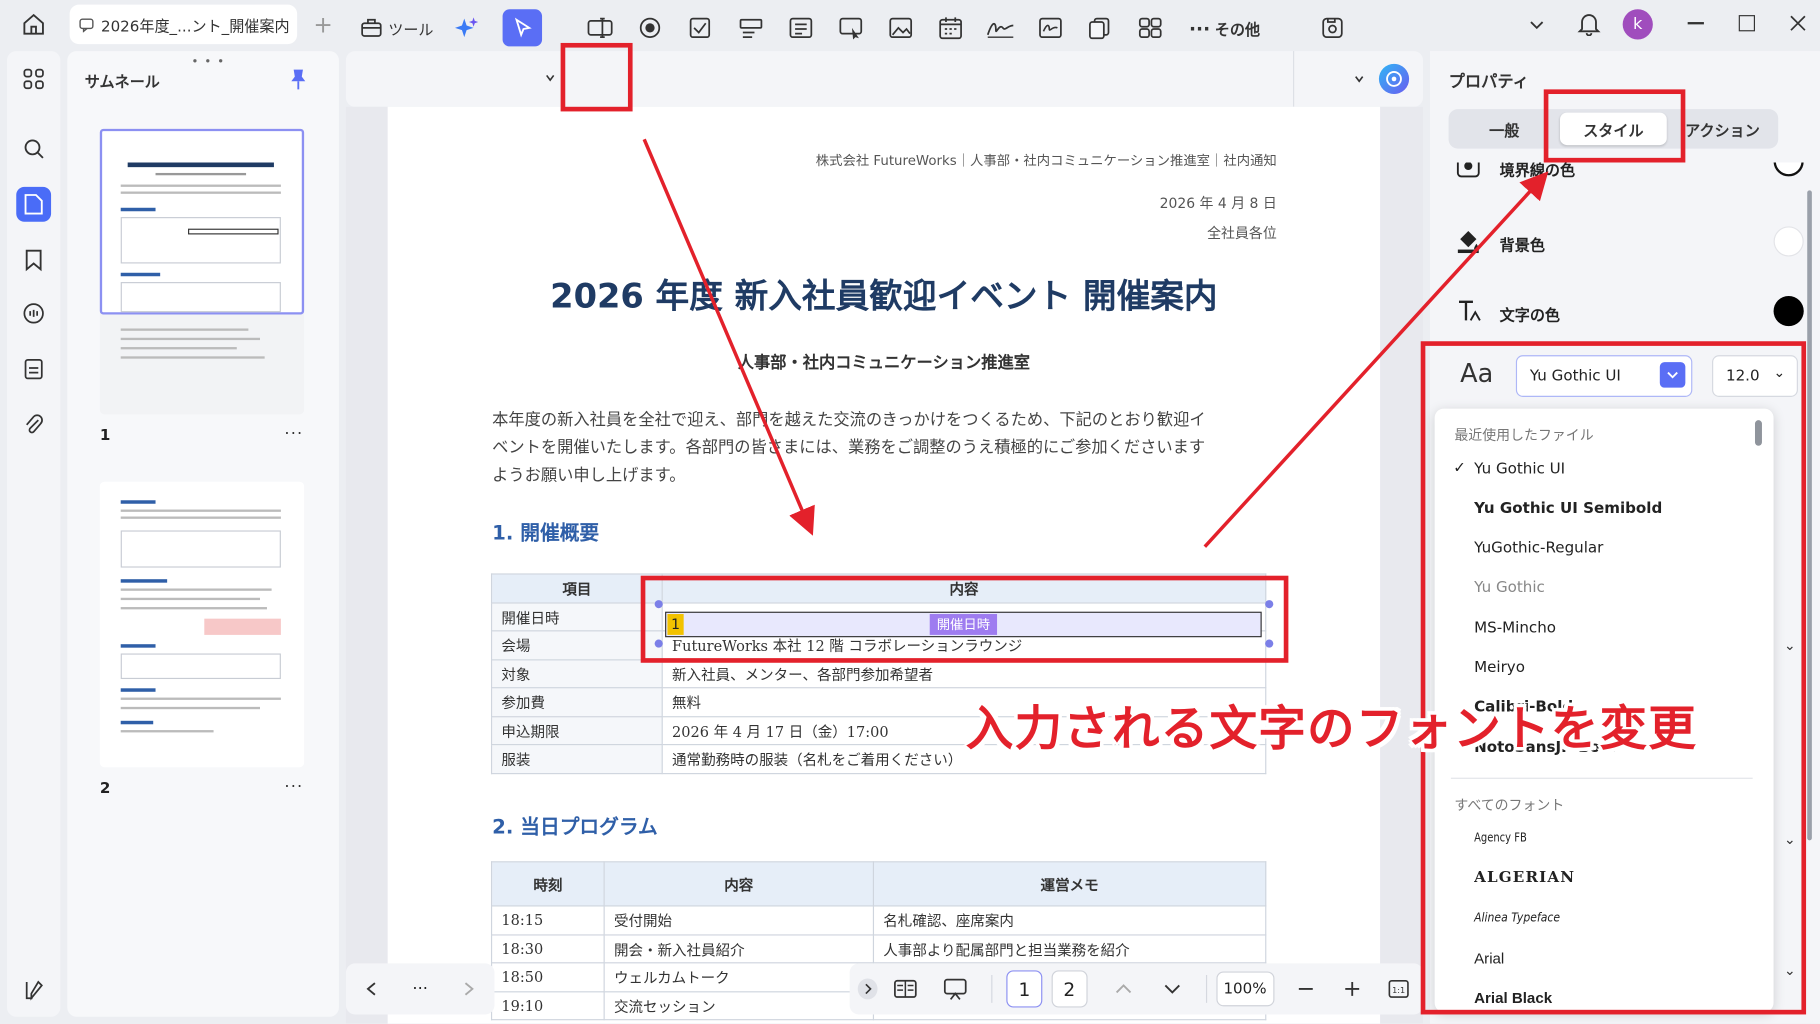 This screenshot has width=1820, height=1024. I want to click on annotation-caption: 入力される文字のフォントを変更, so click(1331, 729).